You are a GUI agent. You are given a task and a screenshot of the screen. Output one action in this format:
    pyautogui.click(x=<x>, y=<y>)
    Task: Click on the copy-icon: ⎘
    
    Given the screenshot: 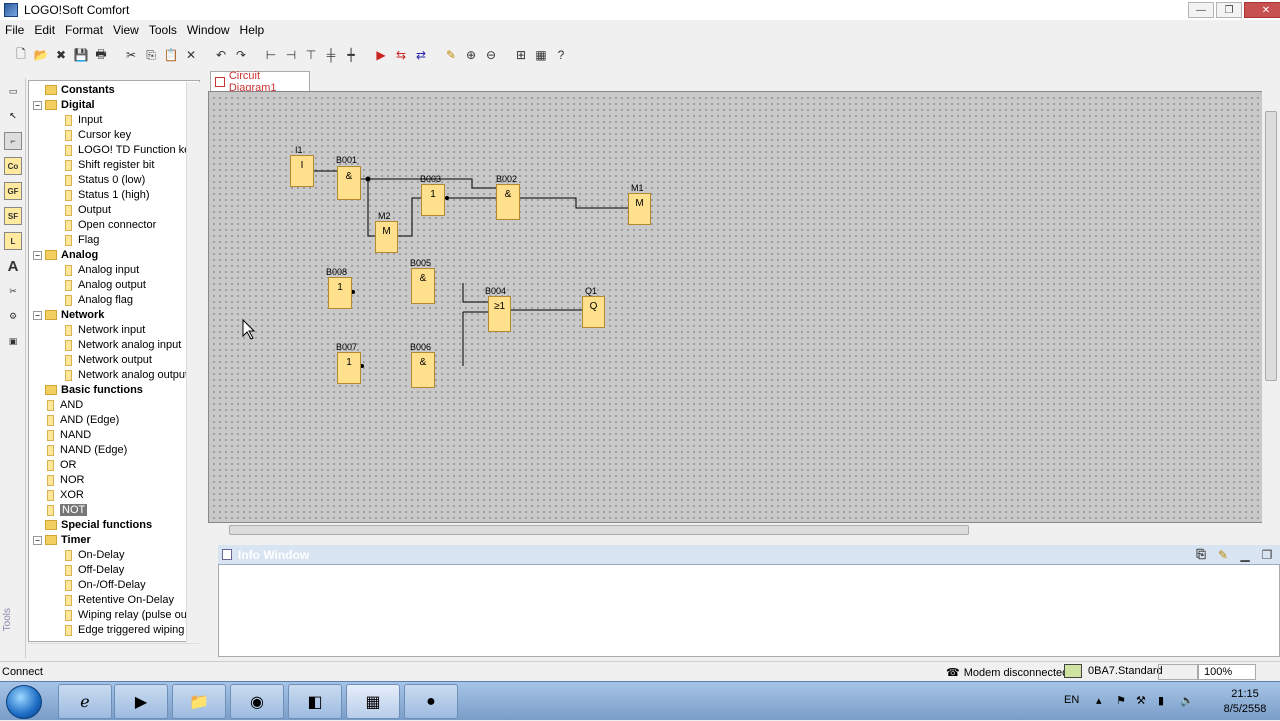 What is the action you would take?
    pyautogui.click(x=151, y=55)
    